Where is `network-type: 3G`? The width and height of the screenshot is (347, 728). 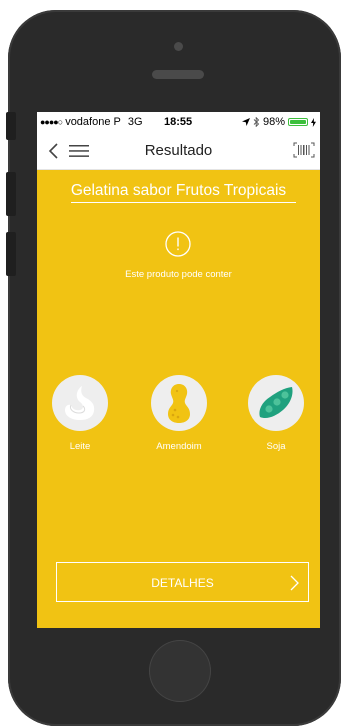 network-type: 3G is located at coordinates (135, 122).